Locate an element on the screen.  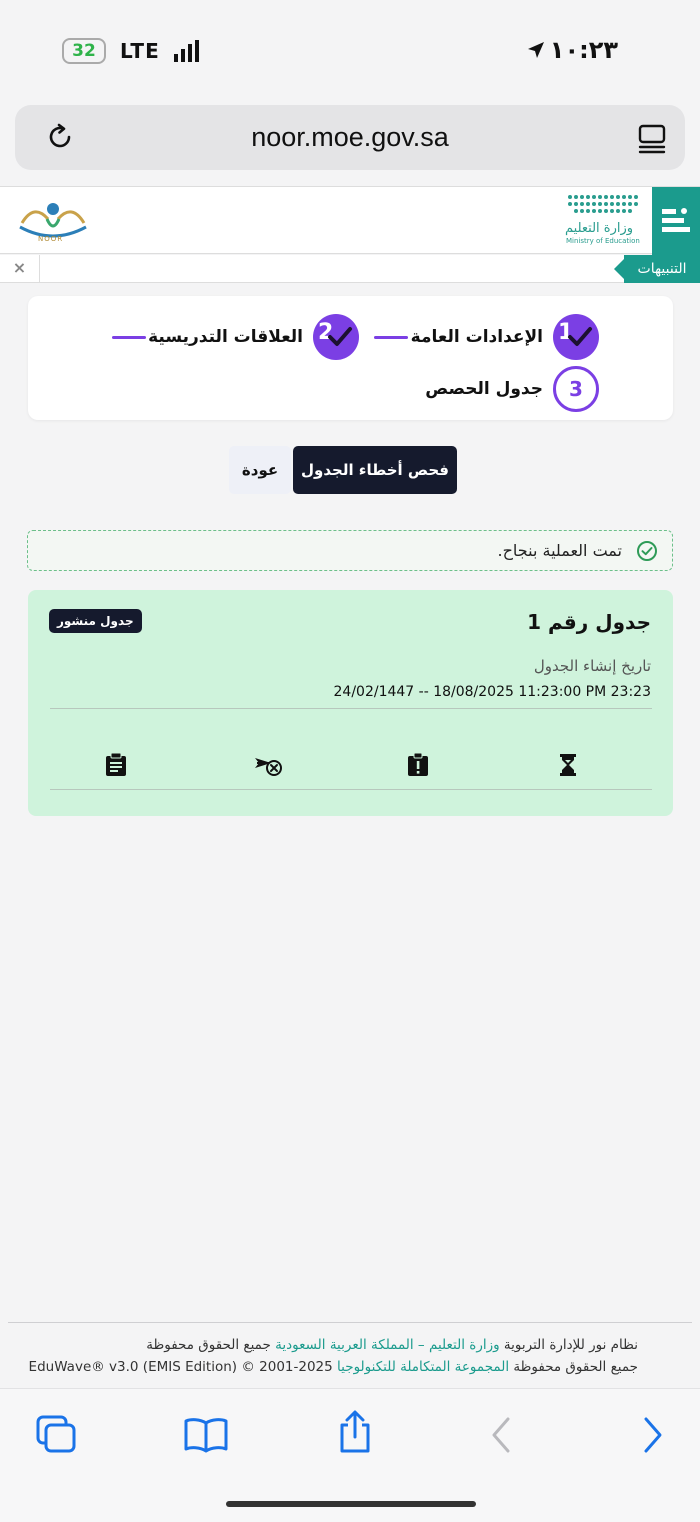
menu-toggle is located at coordinates (676, 221).